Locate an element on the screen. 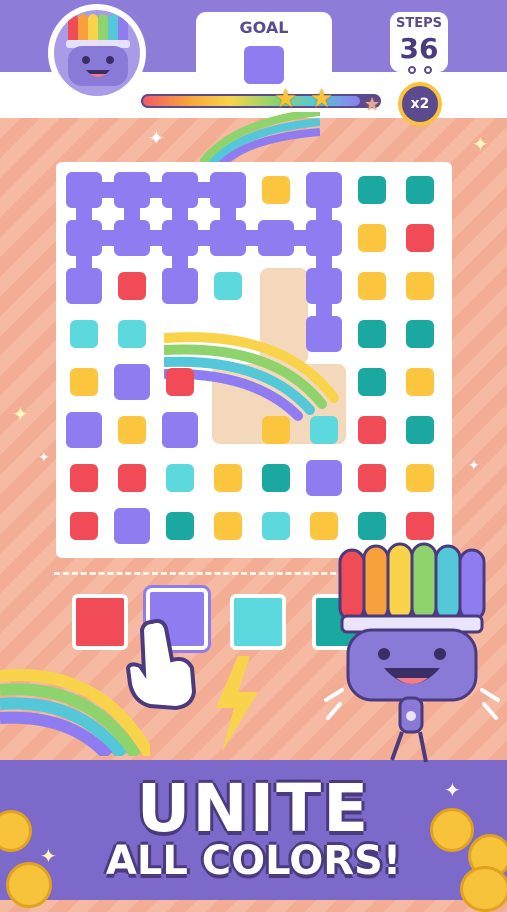 The image size is (507, 912). headline-line-1: UNITE is located at coordinates (253, 808).